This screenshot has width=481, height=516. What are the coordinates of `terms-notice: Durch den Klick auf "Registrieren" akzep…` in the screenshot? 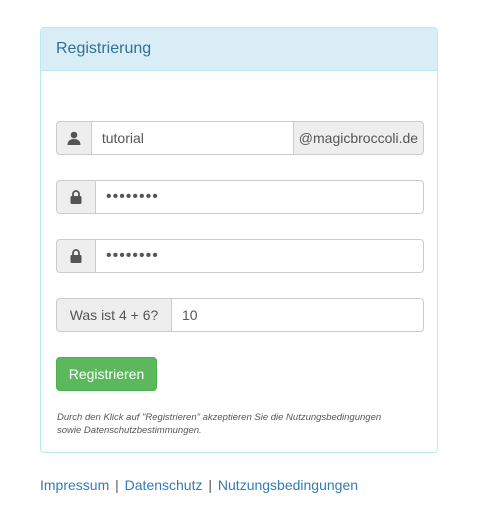 It's located at (237, 424).